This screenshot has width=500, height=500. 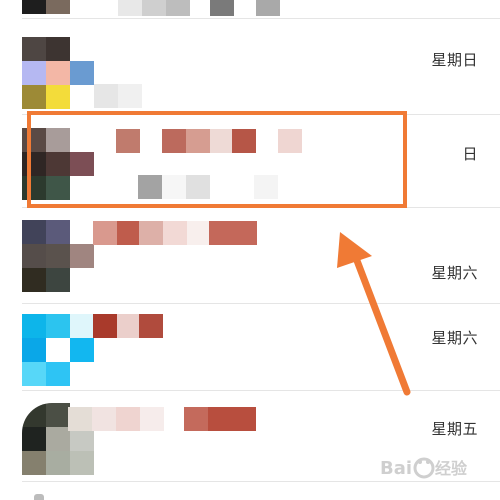 I want to click on watermark-logo-icon: Bai 经验, so click(x=424, y=468).